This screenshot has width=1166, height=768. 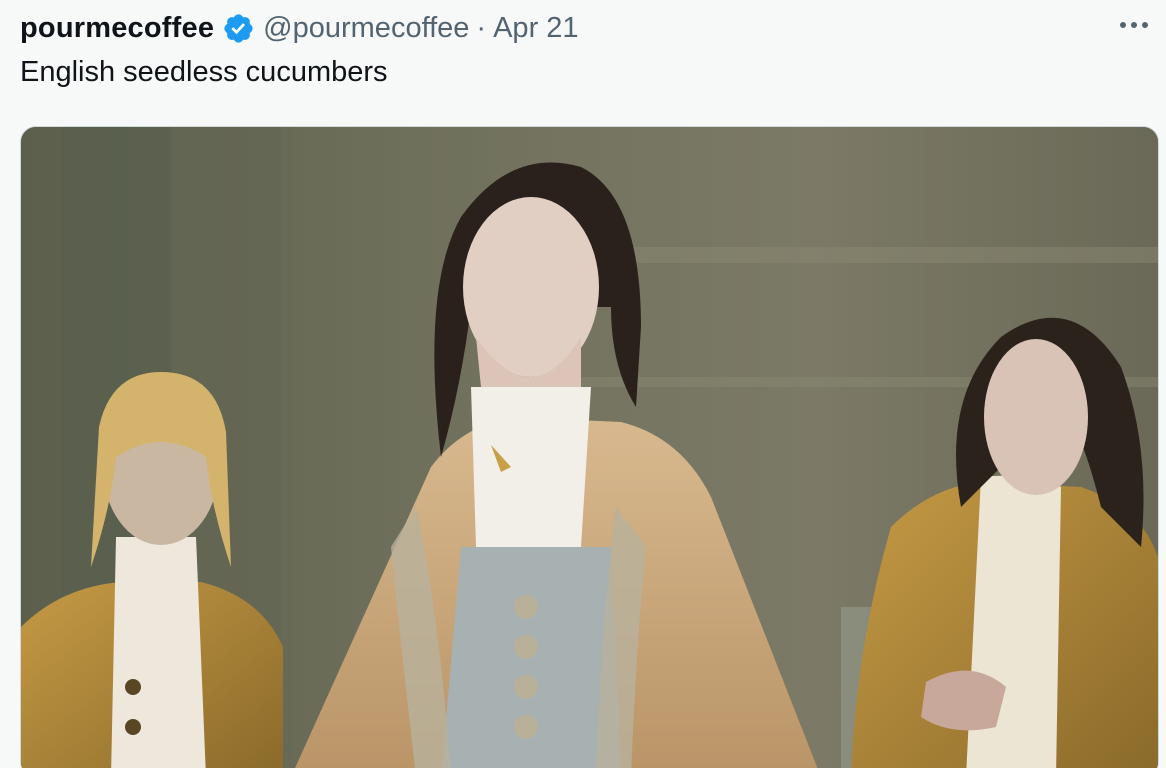 I want to click on author-name: pourmecoffee, so click(x=117, y=28).